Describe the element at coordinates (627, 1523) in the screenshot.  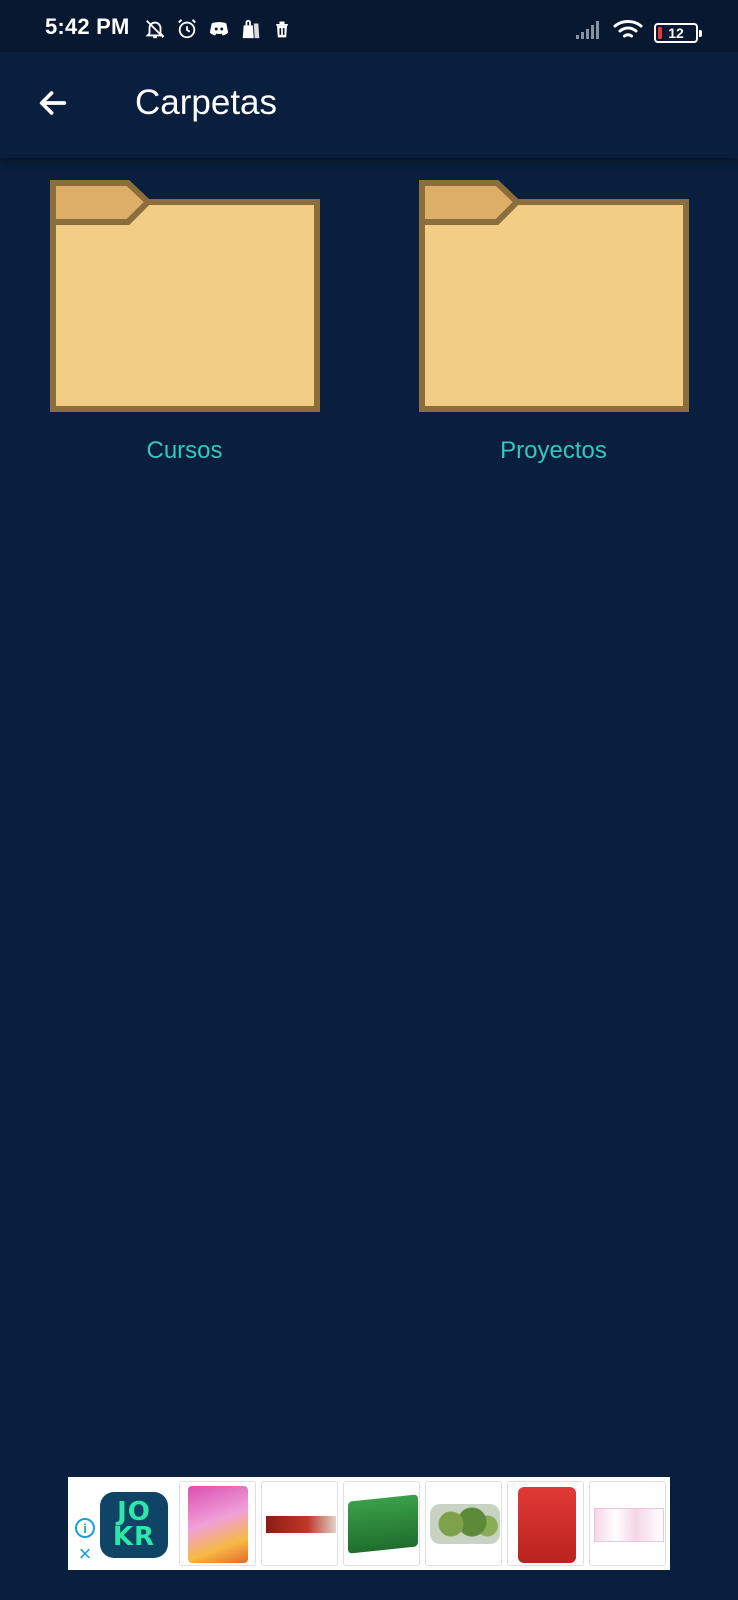
I see `product-tissue` at that location.